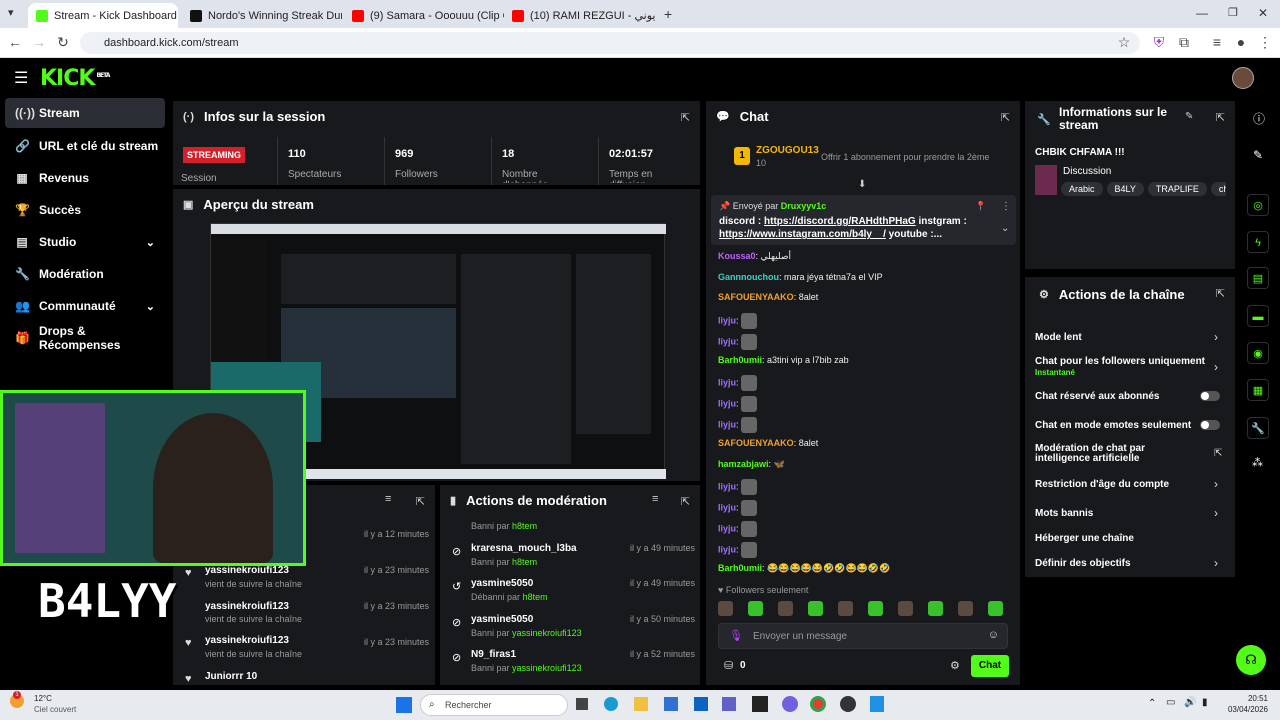 This screenshot has height=720, width=1280. What do you see at coordinates (85, 242) in the screenshot?
I see `sidebar-item-studio: ▤ Studio ⌄` at bounding box center [85, 242].